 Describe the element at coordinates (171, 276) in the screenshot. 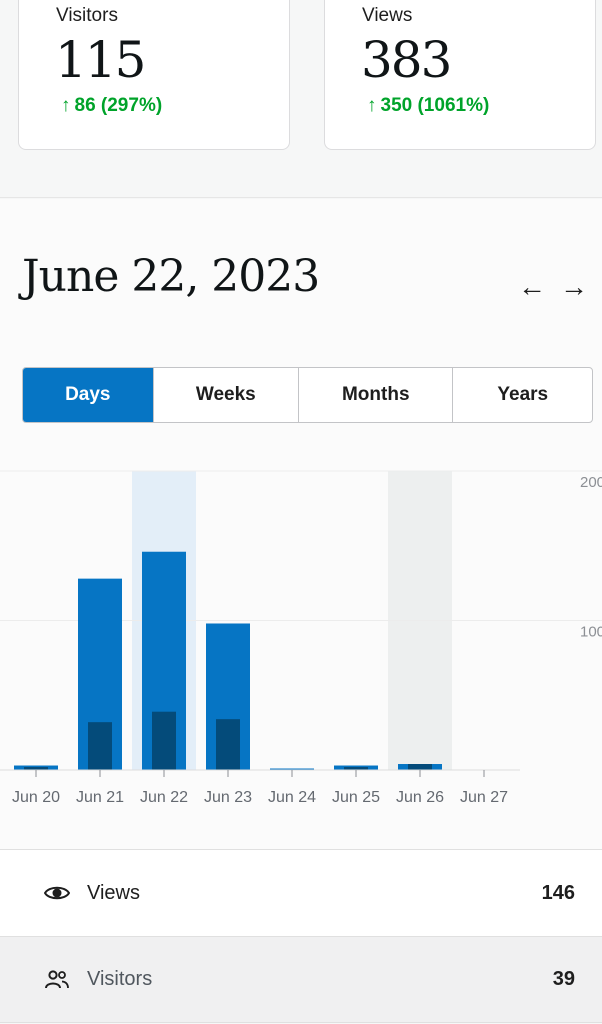

I see `date-title: June 22, 2023` at that location.